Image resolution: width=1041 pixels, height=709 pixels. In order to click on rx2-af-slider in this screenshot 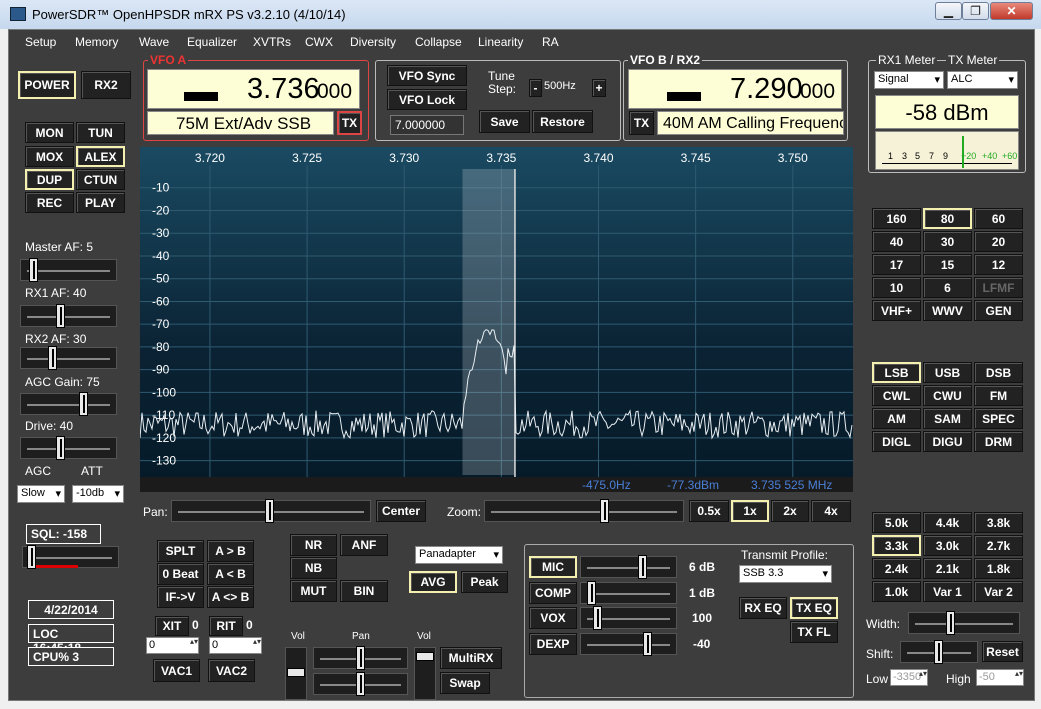, I will do `click(68, 358)`.